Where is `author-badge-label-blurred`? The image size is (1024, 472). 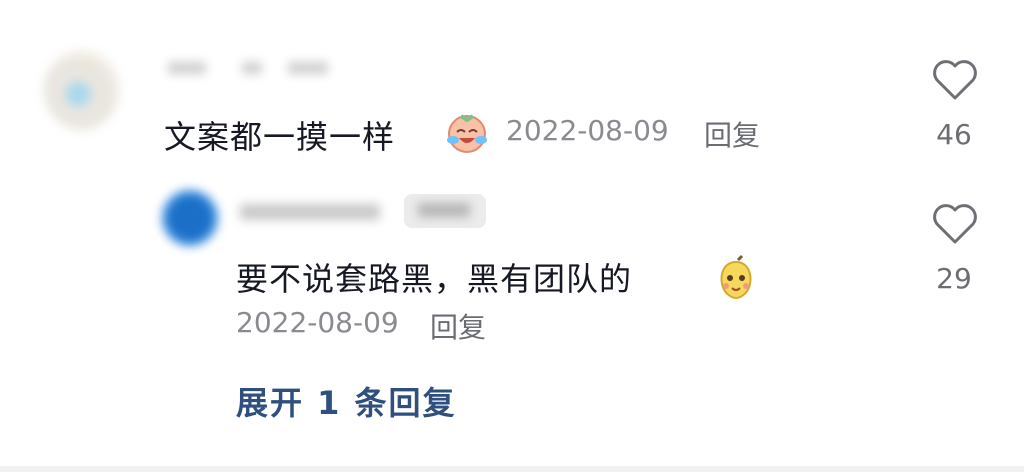
author-badge-label-blurred is located at coordinates (444, 210).